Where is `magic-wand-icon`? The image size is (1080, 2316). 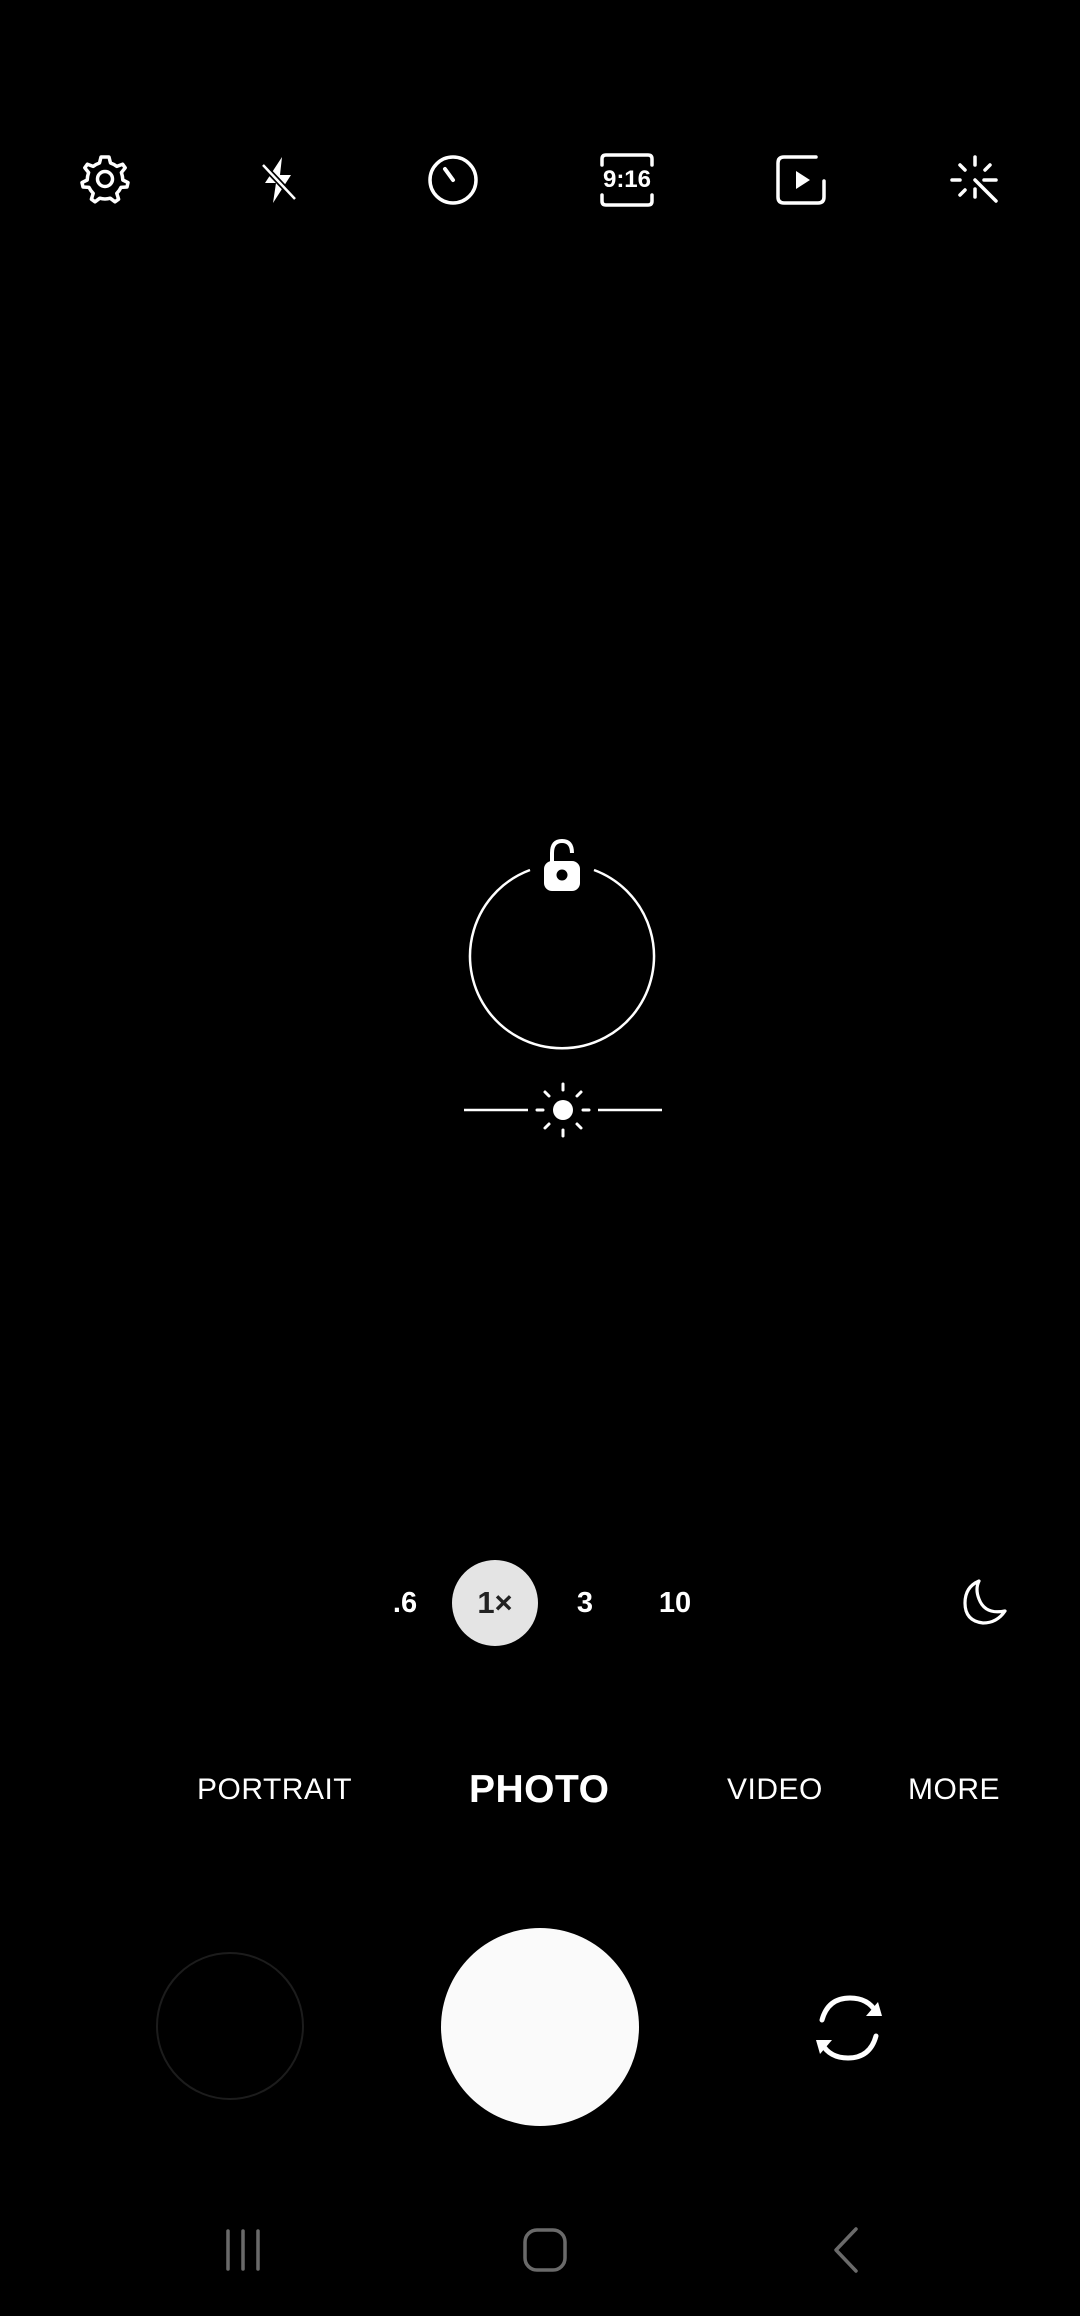 magic-wand-icon is located at coordinates (974, 179).